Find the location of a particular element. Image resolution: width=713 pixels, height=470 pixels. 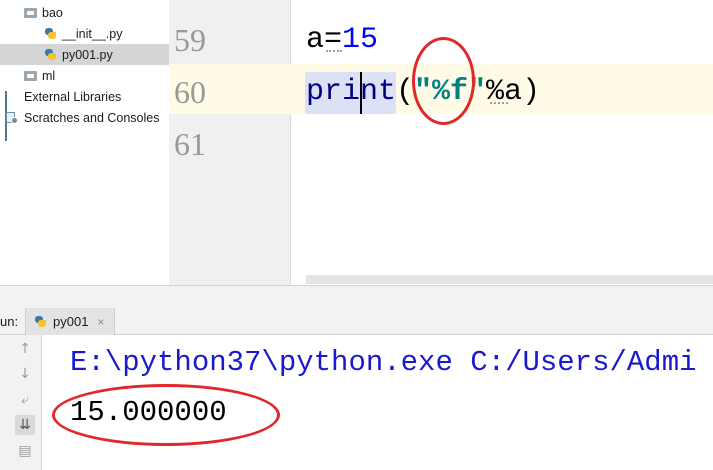

tree-item-scratches: Scratches and Consoles is located at coordinates (84, 117).